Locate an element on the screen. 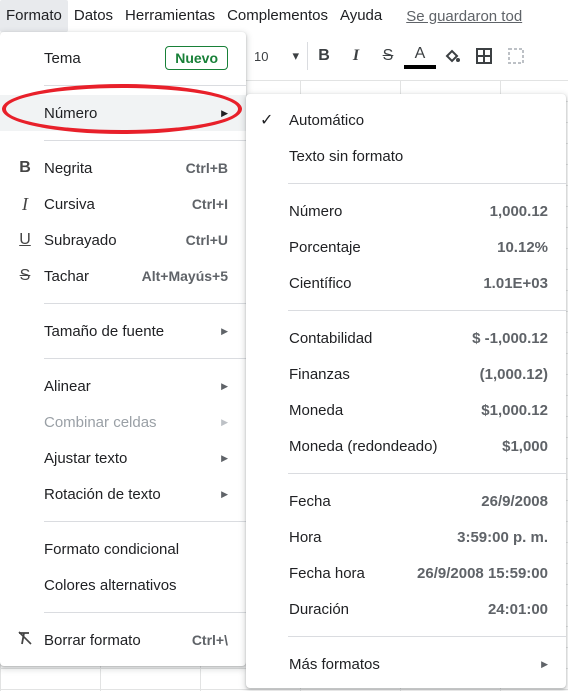 This screenshot has width=568, height=691. format-example: 10.12% is located at coordinates (522, 247).